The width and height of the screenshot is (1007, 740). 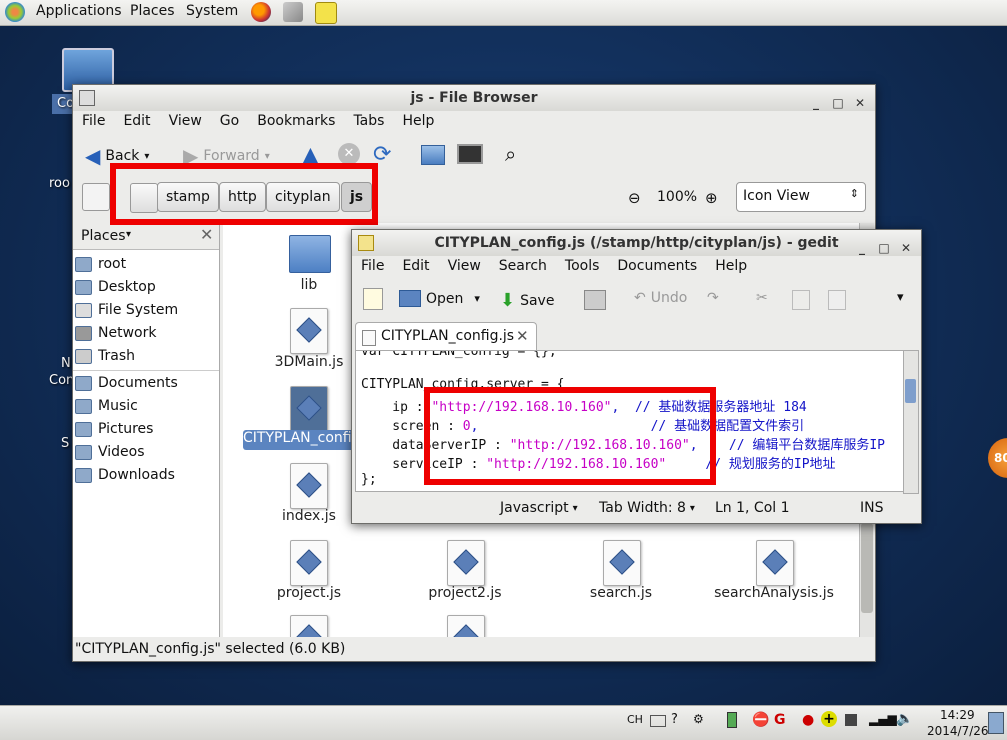 What do you see at coordinates (15, 12) in the screenshot?
I see `gnome-foot-icon` at bounding box center [15, 12].